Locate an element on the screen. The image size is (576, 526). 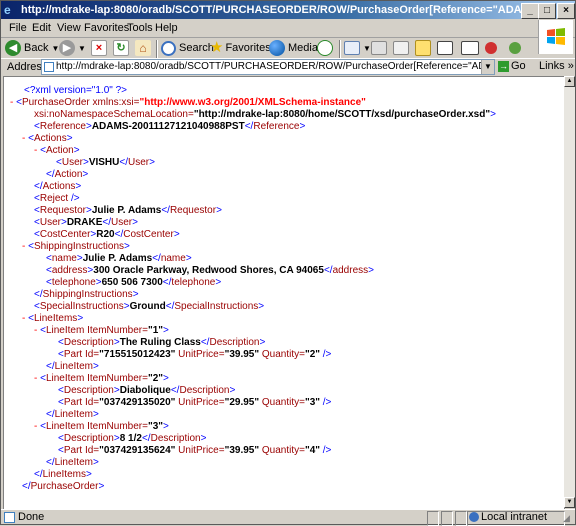
close-button: × is located at coordinates (566, 11).